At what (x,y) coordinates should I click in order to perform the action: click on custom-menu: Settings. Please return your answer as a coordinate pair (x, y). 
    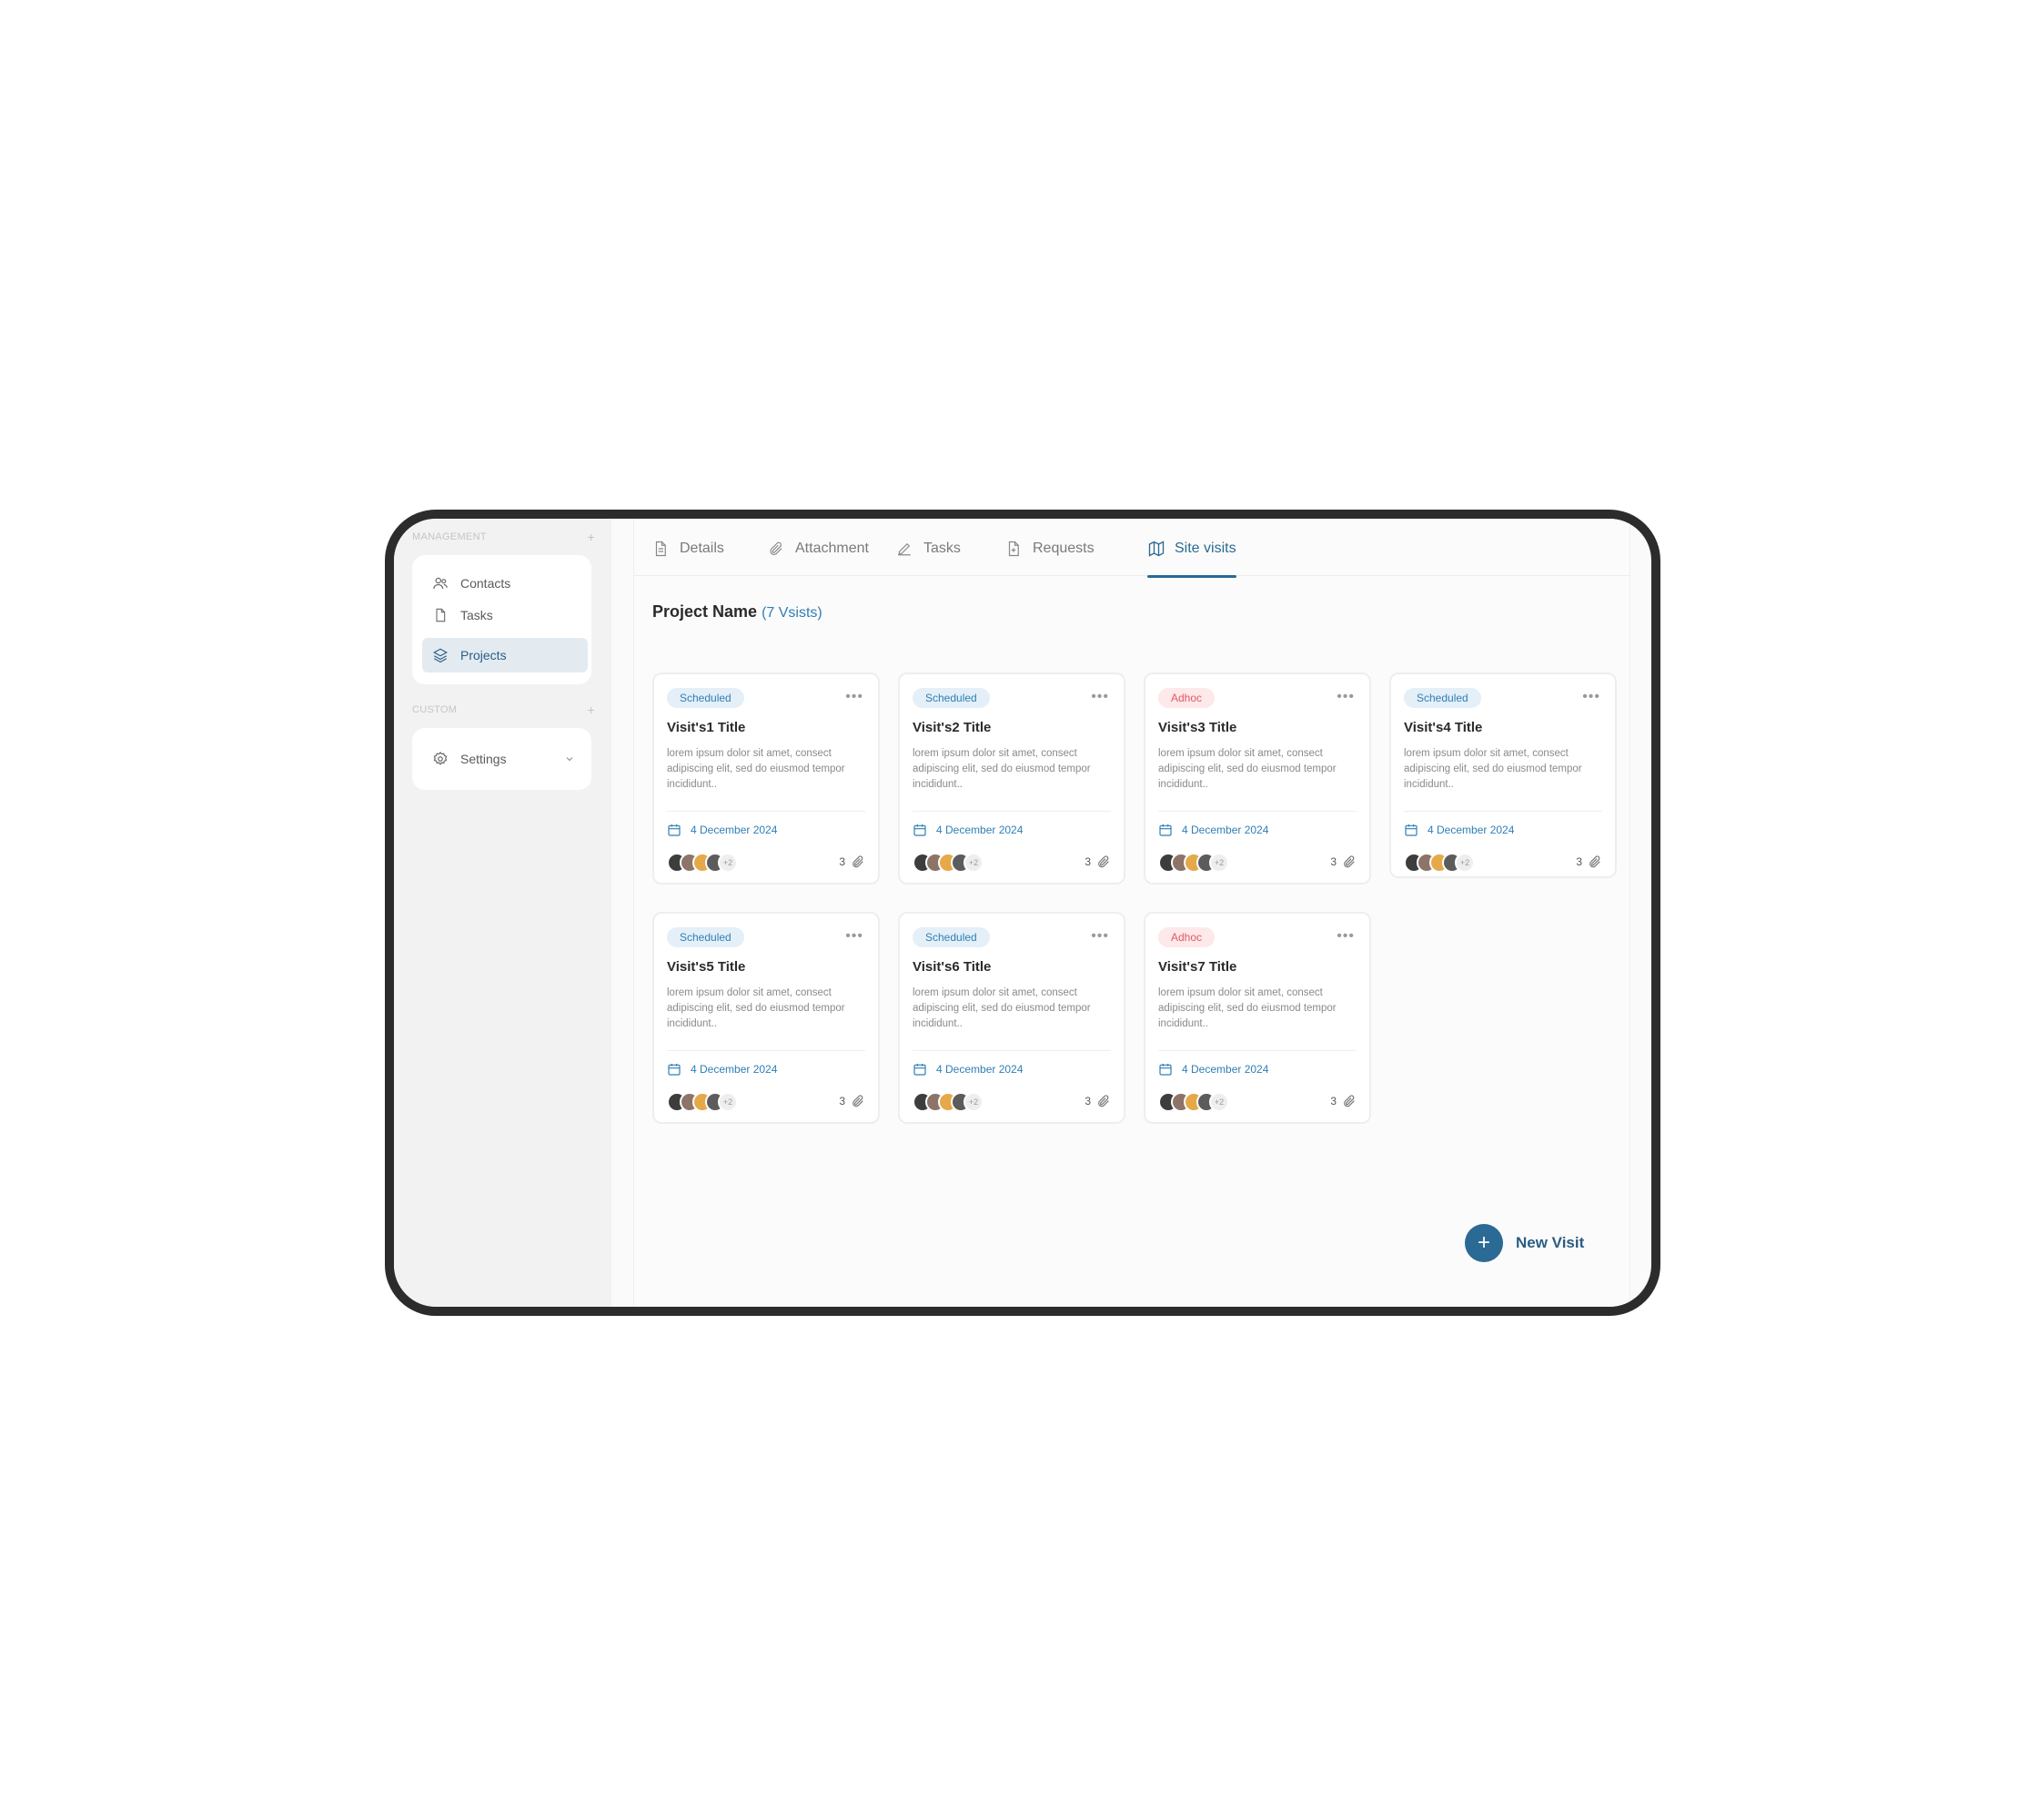
    Looking at the image, I should click on (501, 759).